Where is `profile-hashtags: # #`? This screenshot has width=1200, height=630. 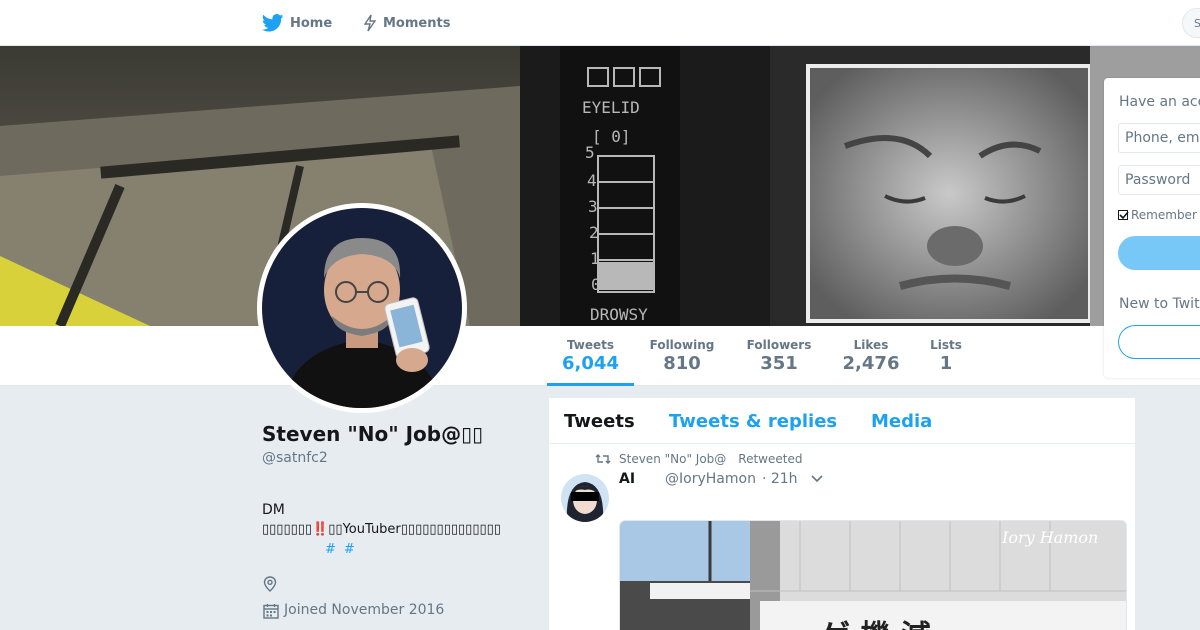 profile-hashtags: # # is located at coordinates (344, 549).